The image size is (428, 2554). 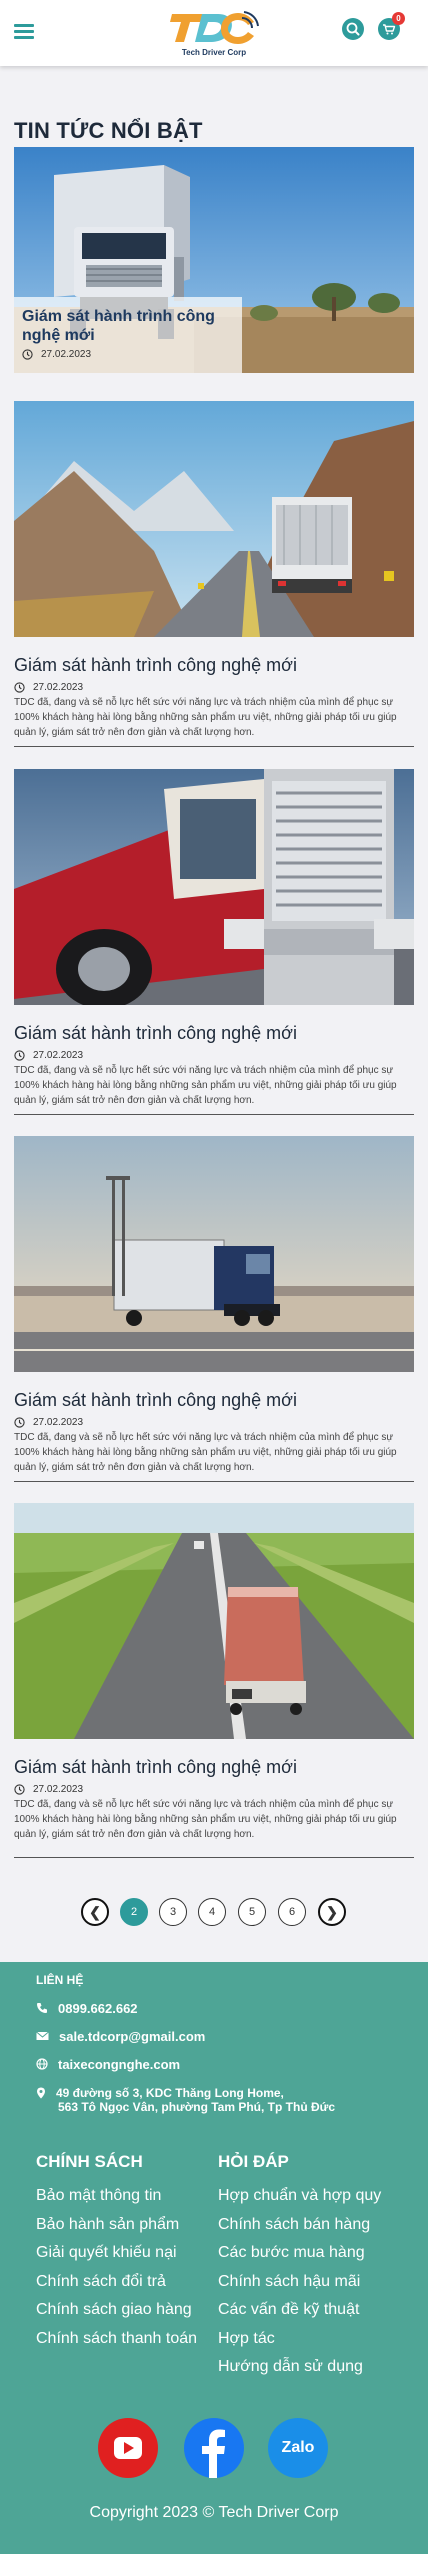 I want to click on pagination: ❮ 2 3 4 5 6 ❯, so click(x=214, y=1912).